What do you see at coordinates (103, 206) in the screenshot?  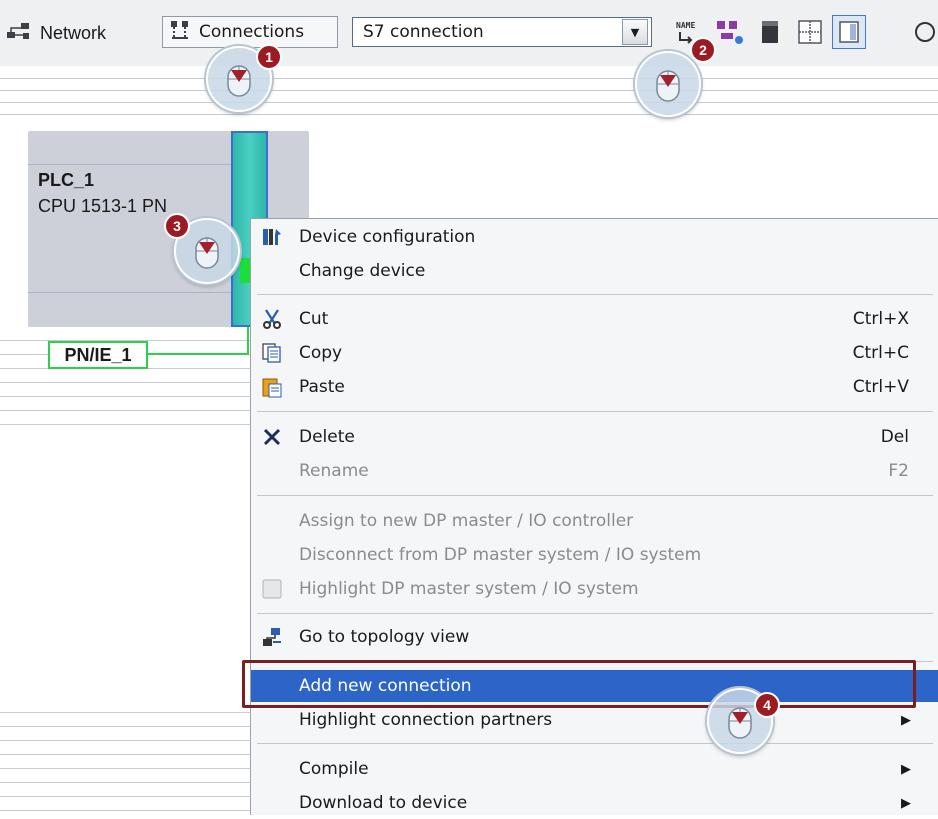 I see `plc-type: CPU 1513-1 PN` at bounding box center [103, 206].